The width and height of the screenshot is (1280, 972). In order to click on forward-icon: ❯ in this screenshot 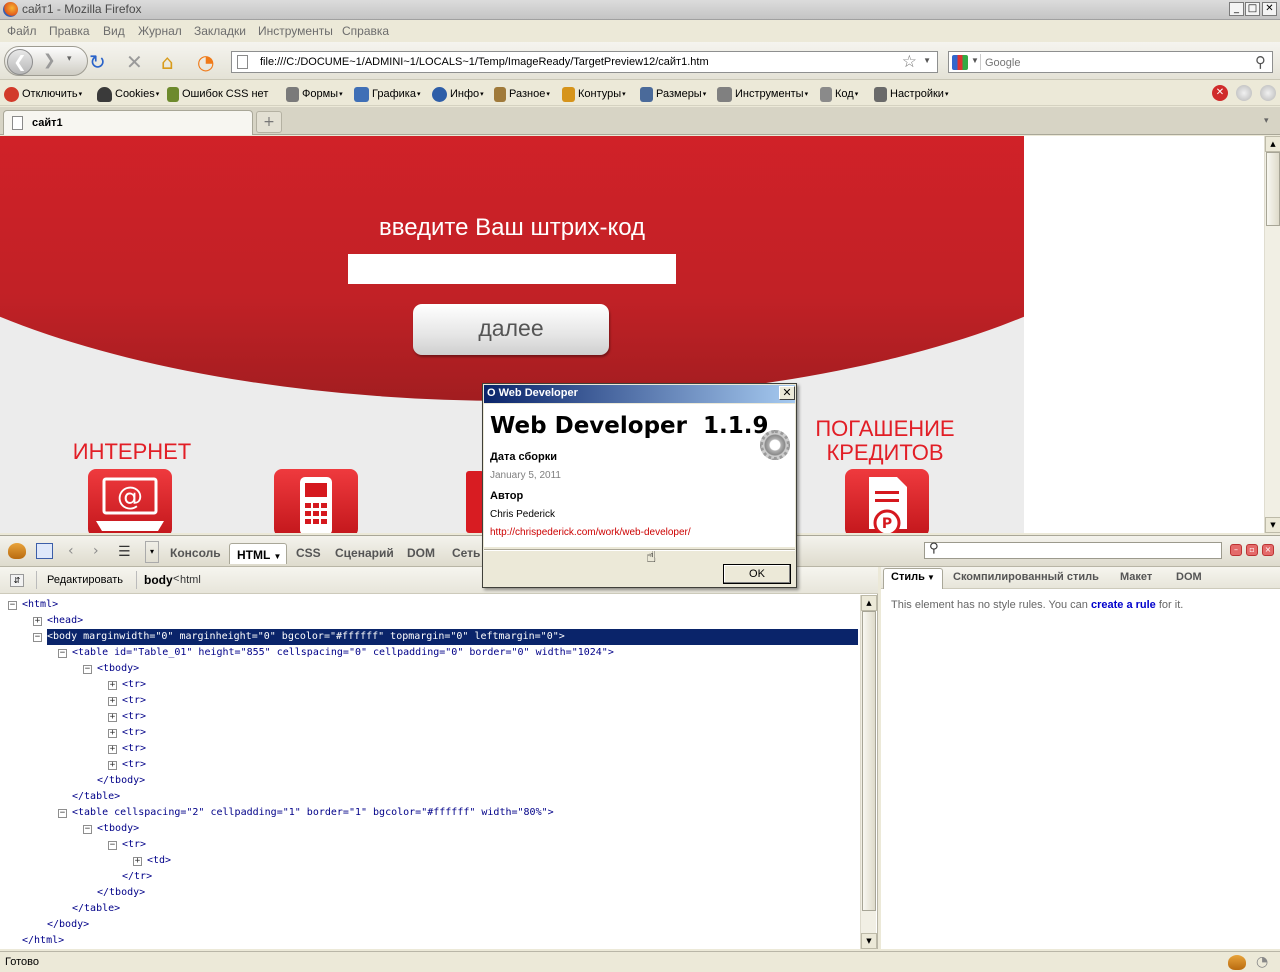, I will do `click(49, 60)`.